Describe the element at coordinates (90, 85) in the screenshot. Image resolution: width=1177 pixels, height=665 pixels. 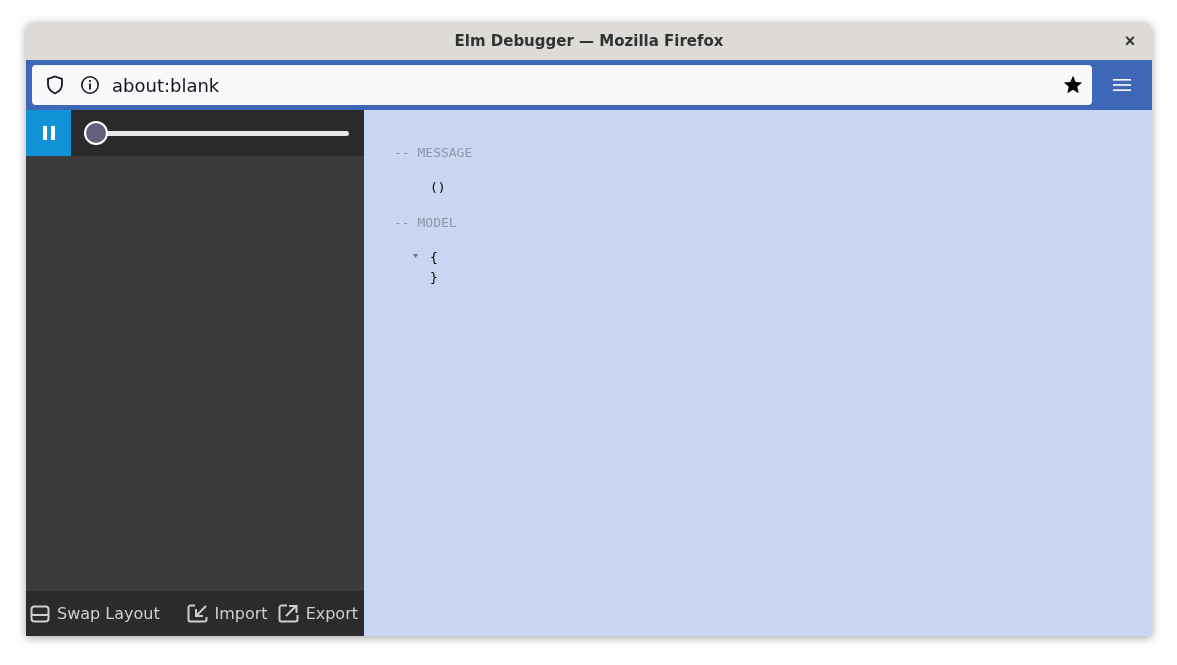
I see `info-icon` at that location.